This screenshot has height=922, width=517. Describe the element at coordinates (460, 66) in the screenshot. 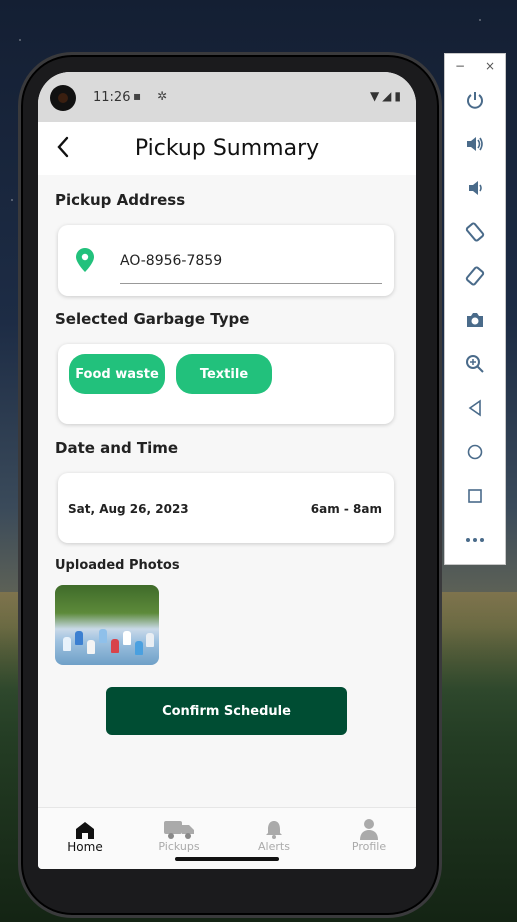

I see `minimize-button: −` at that location.